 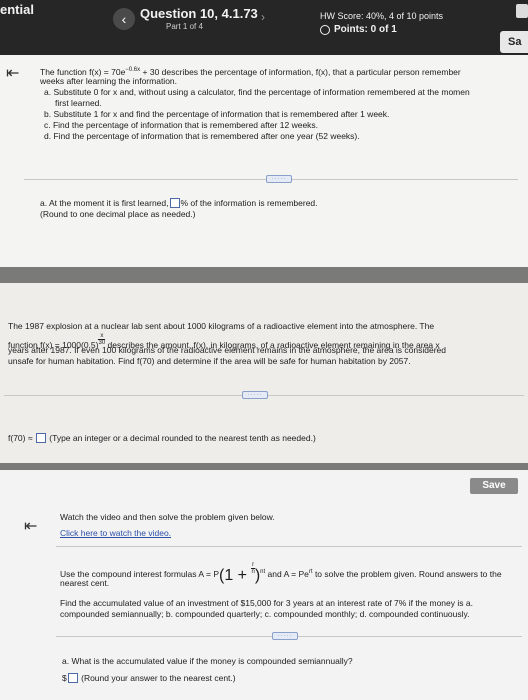 I want to click on next-question-button: ›, so click(x=263, y=17).